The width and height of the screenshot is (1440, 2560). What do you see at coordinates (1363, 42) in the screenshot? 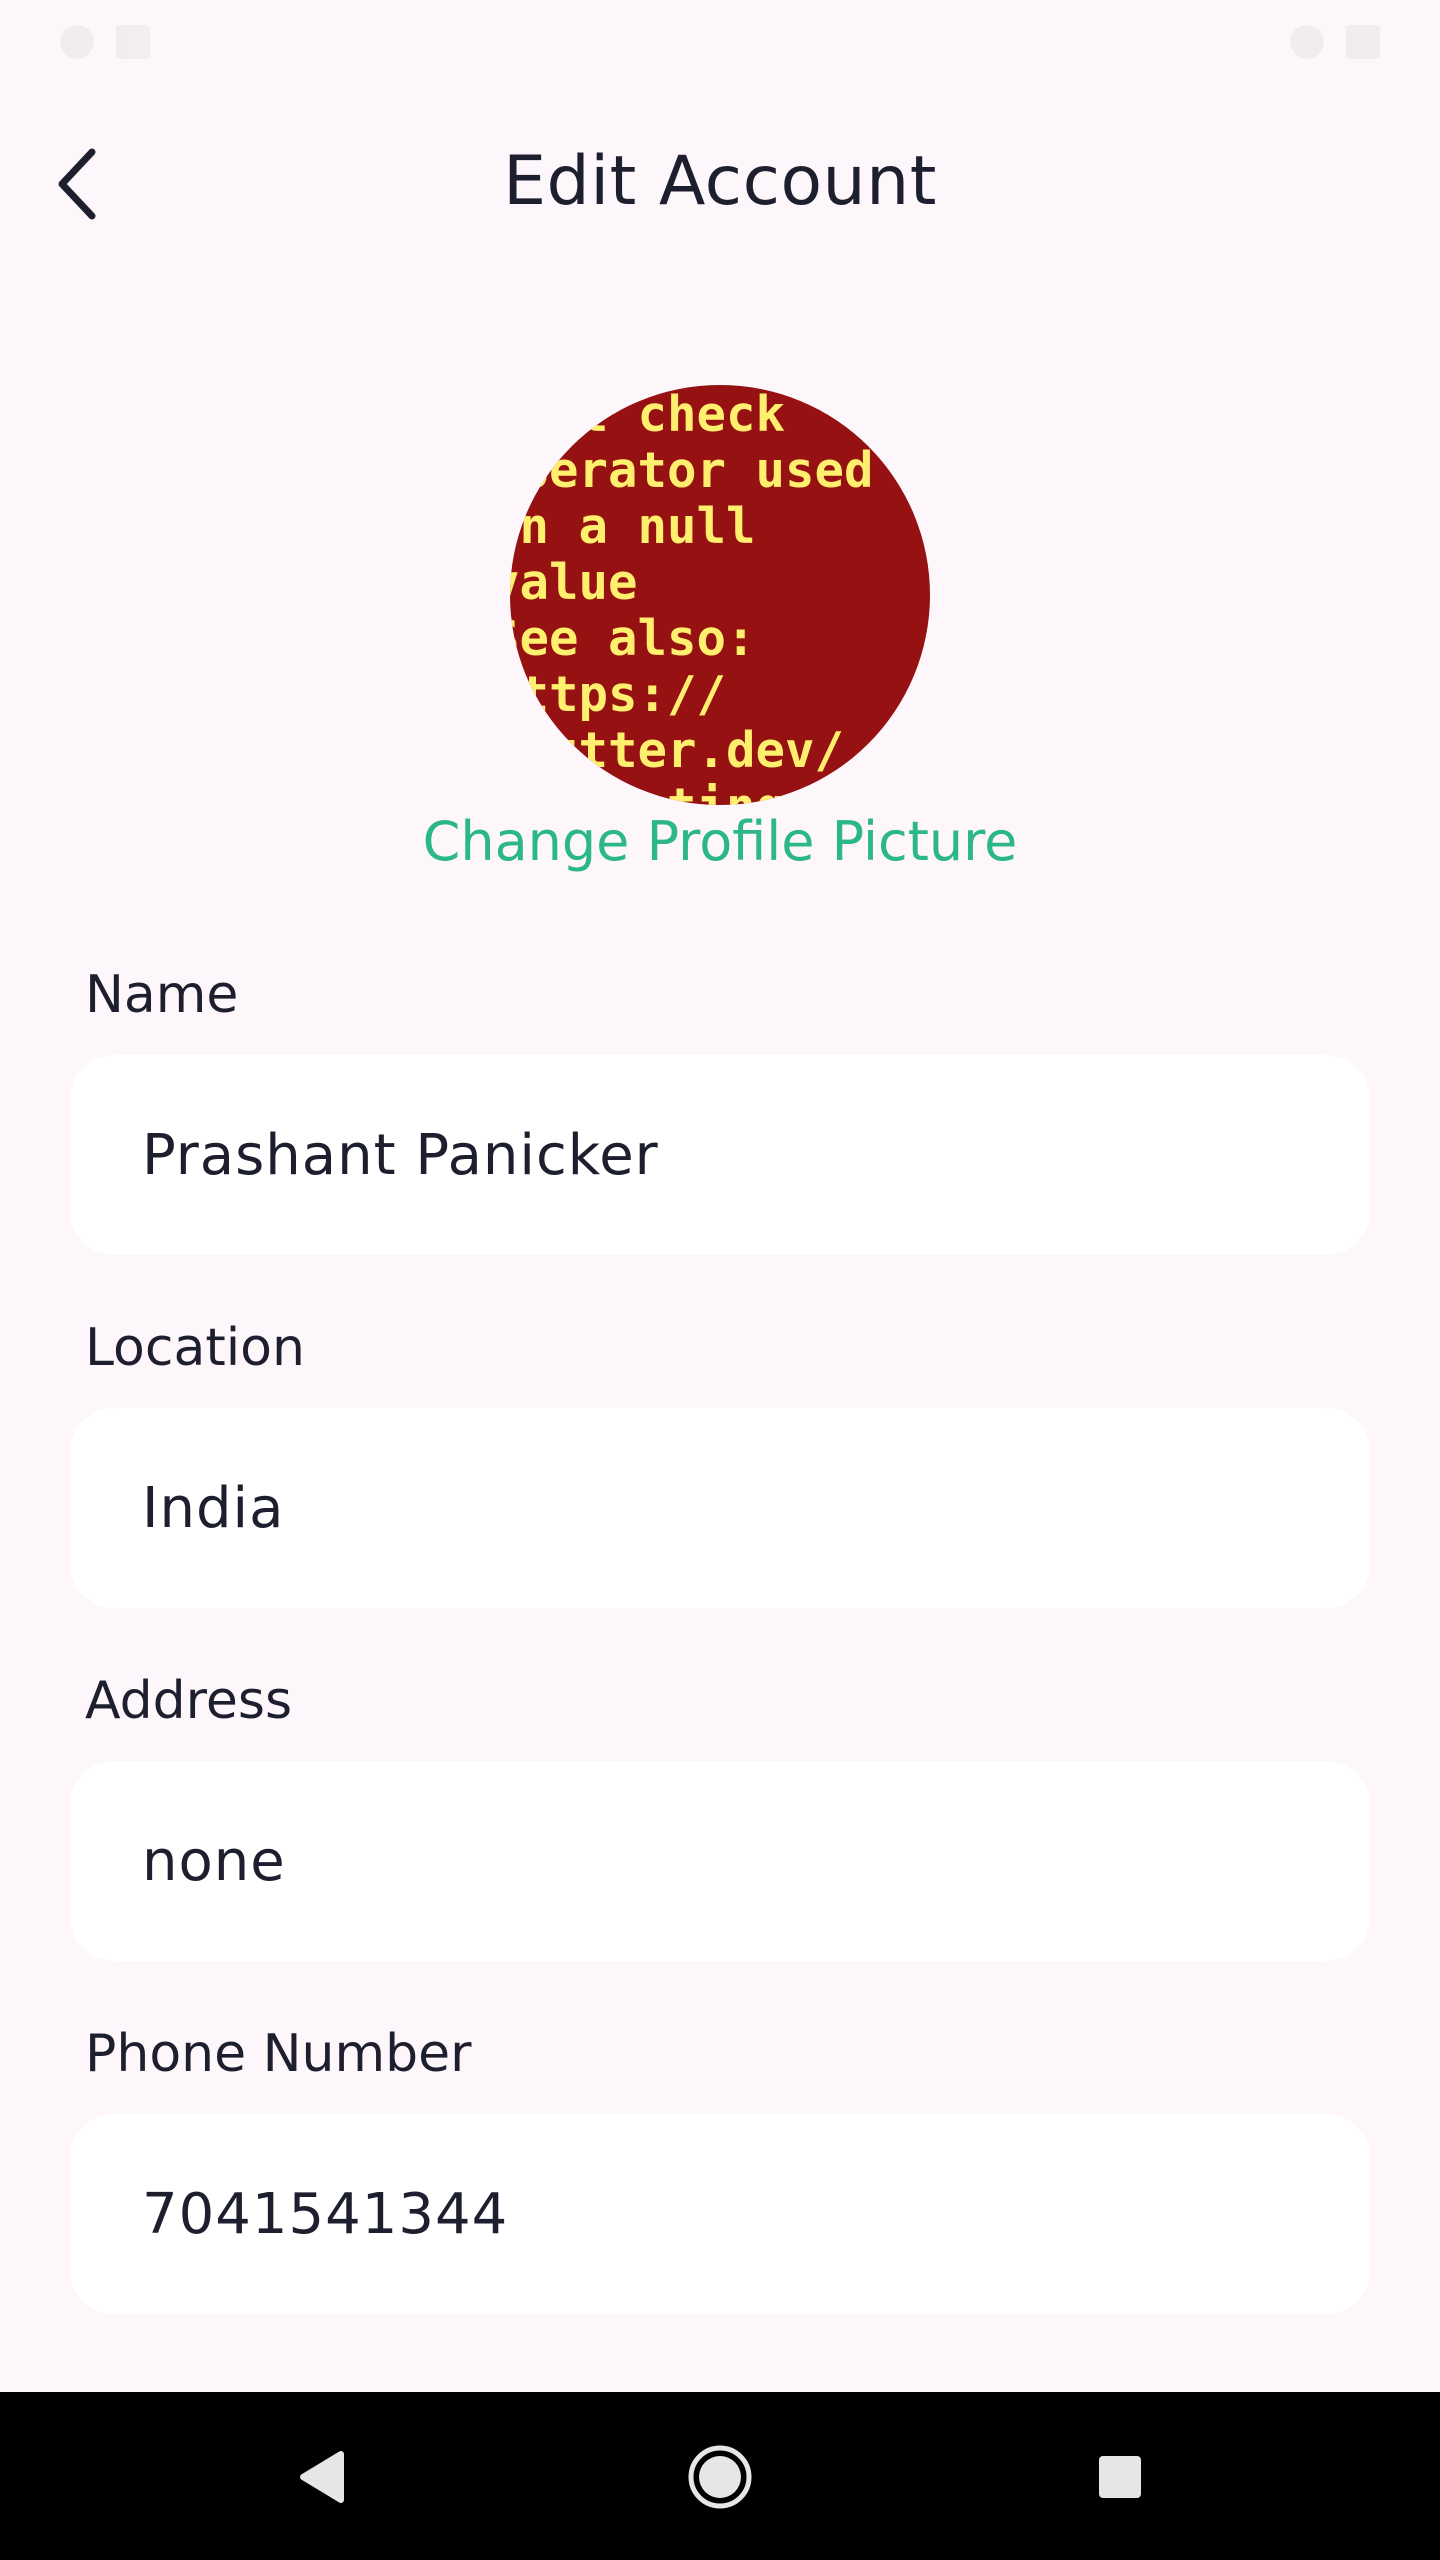
I see `battery-status-icon` at bounding box center [1363, 42].